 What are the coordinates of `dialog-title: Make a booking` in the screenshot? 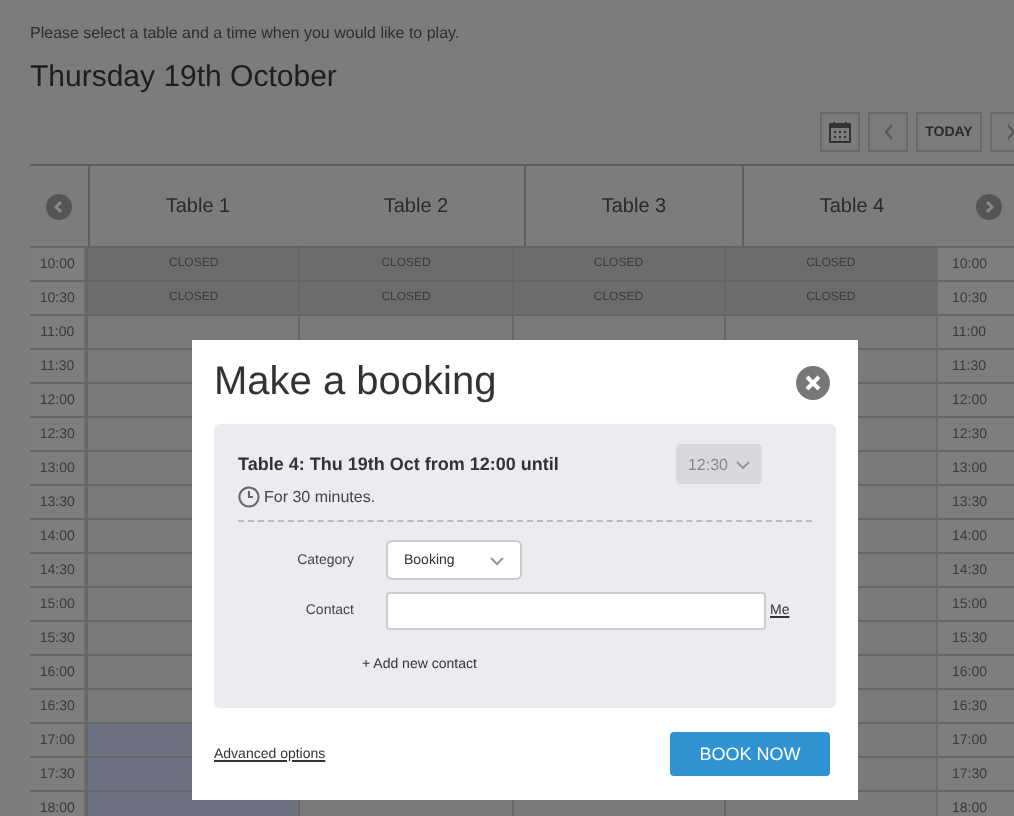 It's located at (355, 382).